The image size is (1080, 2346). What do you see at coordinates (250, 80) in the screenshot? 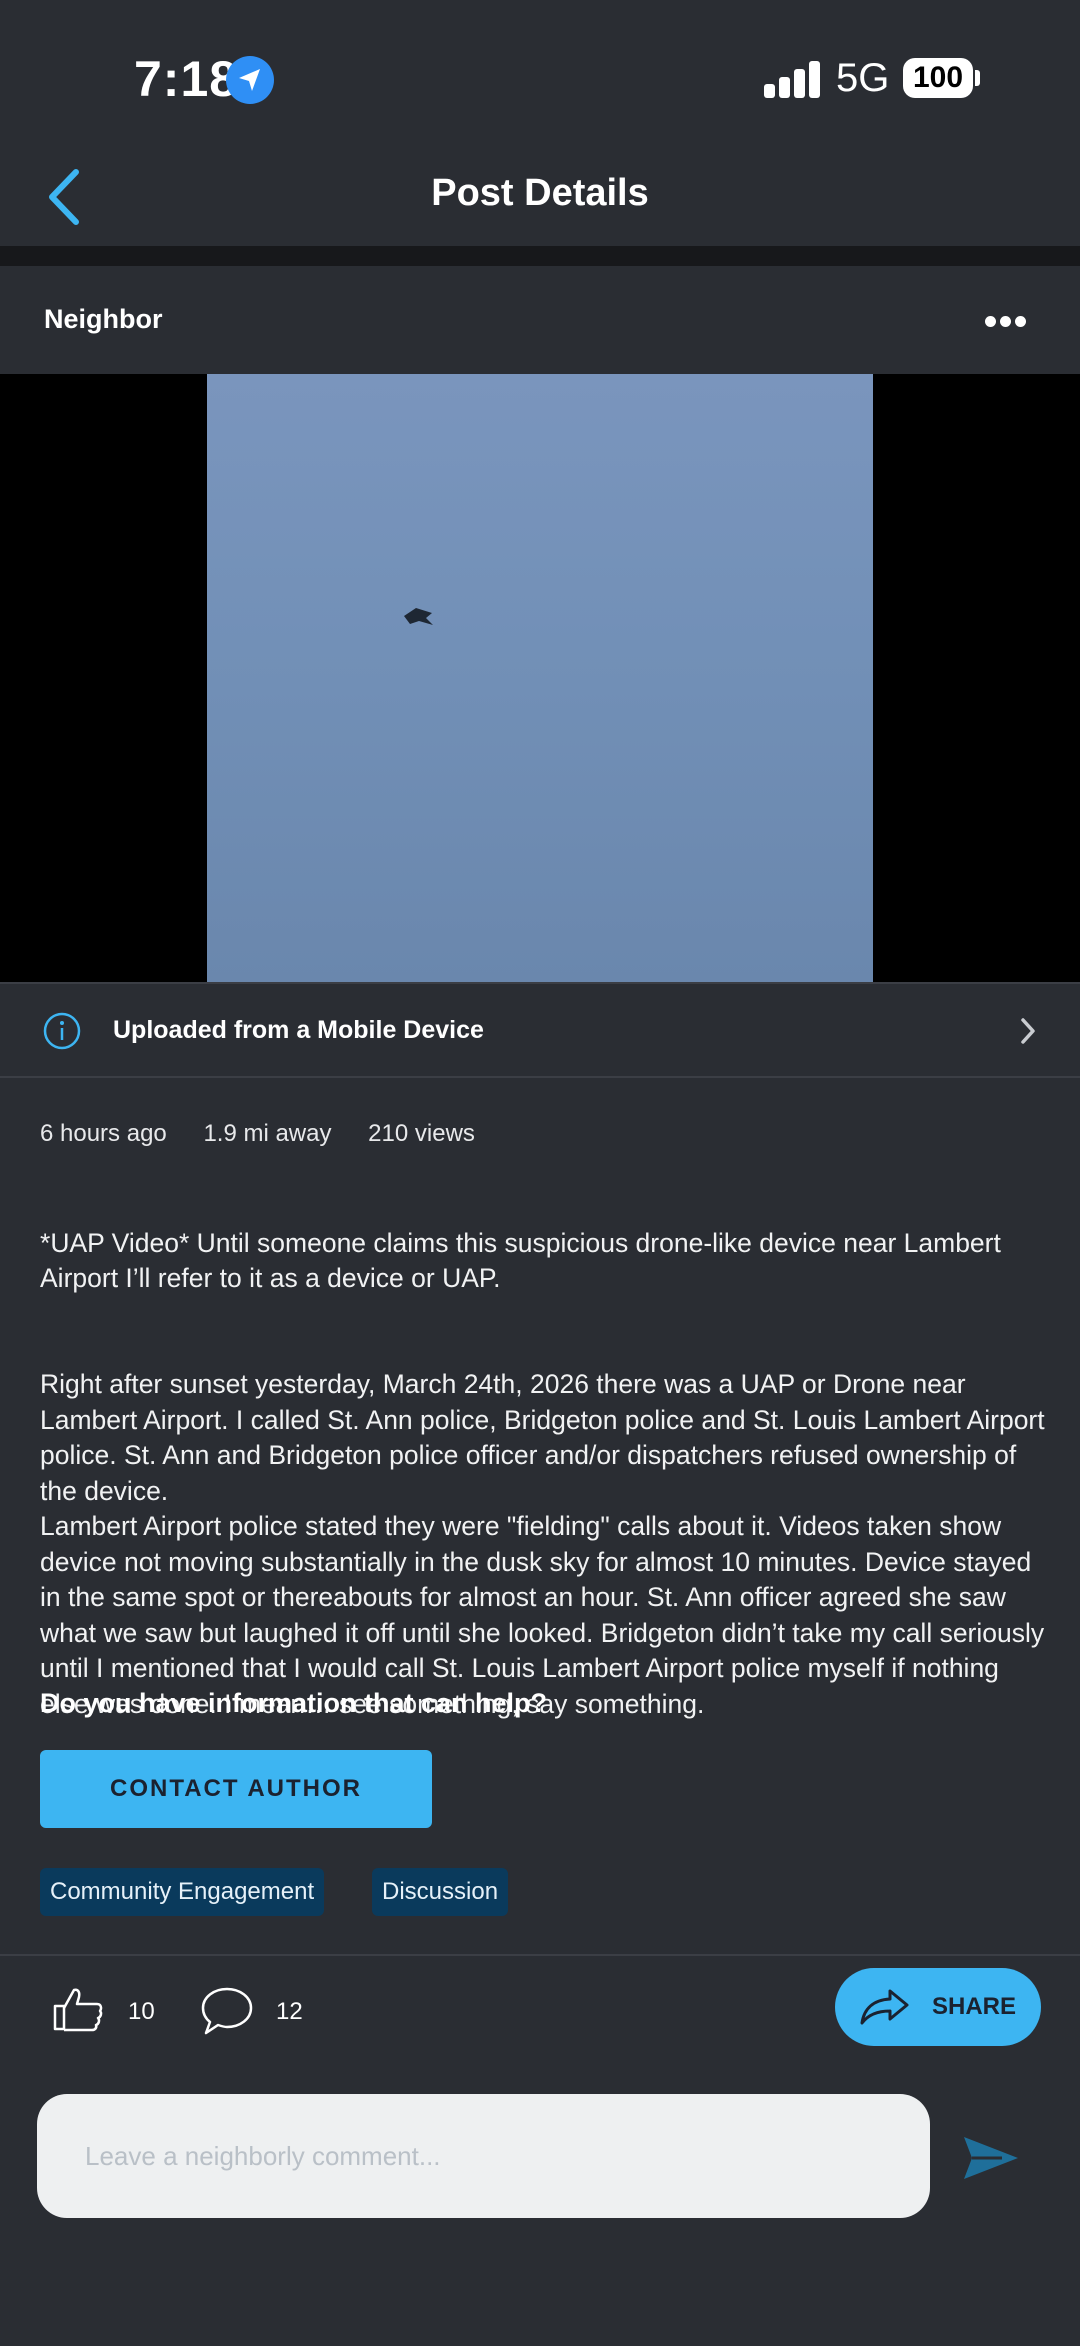
I see `location-arrow-icon` at bounding box center [250, 80].